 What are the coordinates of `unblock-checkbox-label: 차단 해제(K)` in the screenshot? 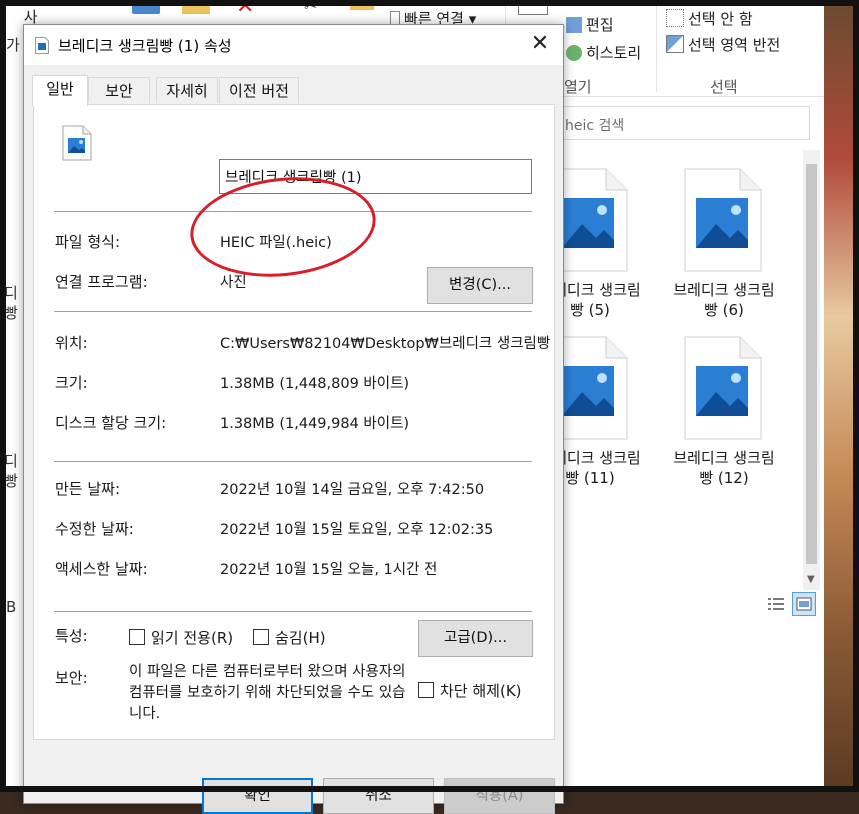 It's located at (481, 691).